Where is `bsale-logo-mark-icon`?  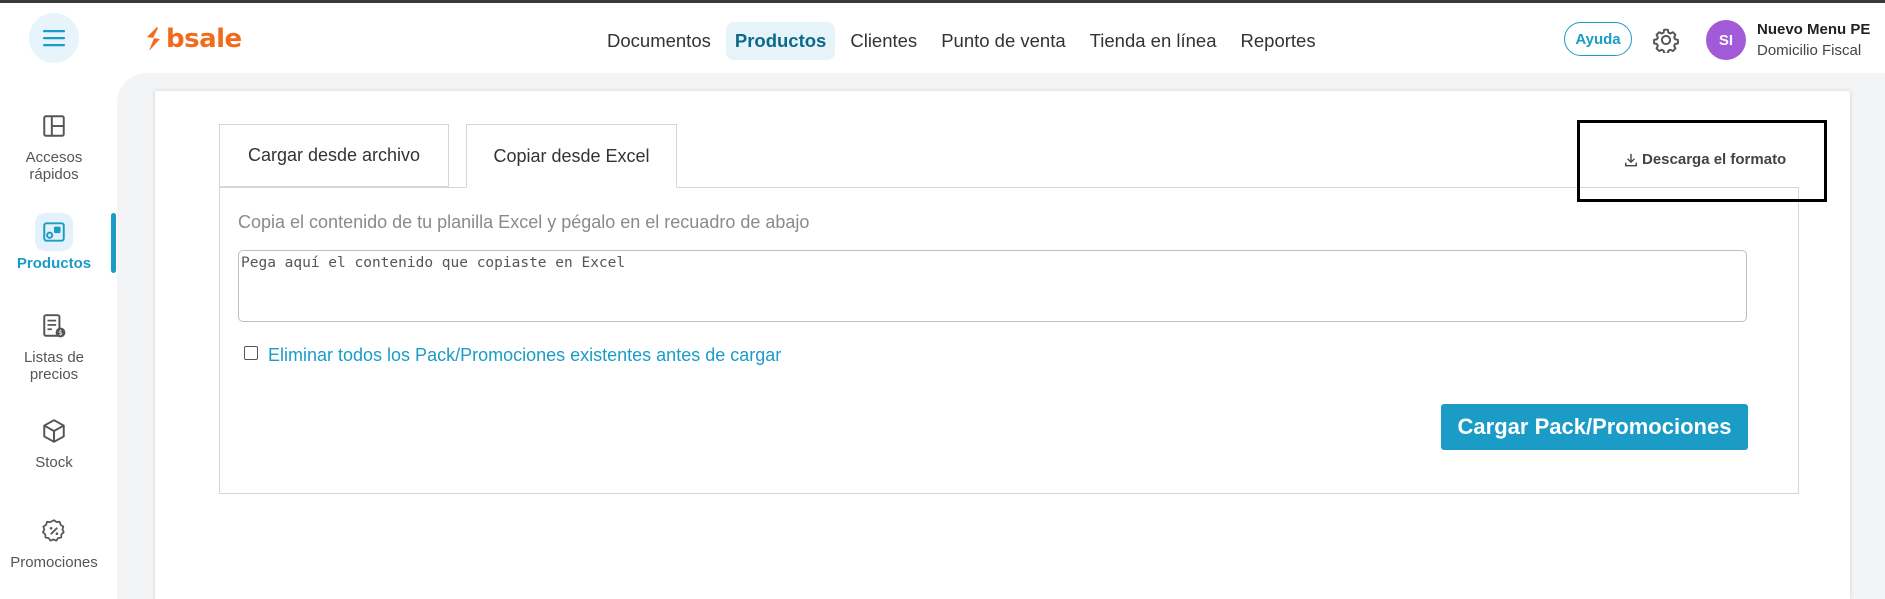 bsale-logo-mark-icon is located at coordinates (153, 39).